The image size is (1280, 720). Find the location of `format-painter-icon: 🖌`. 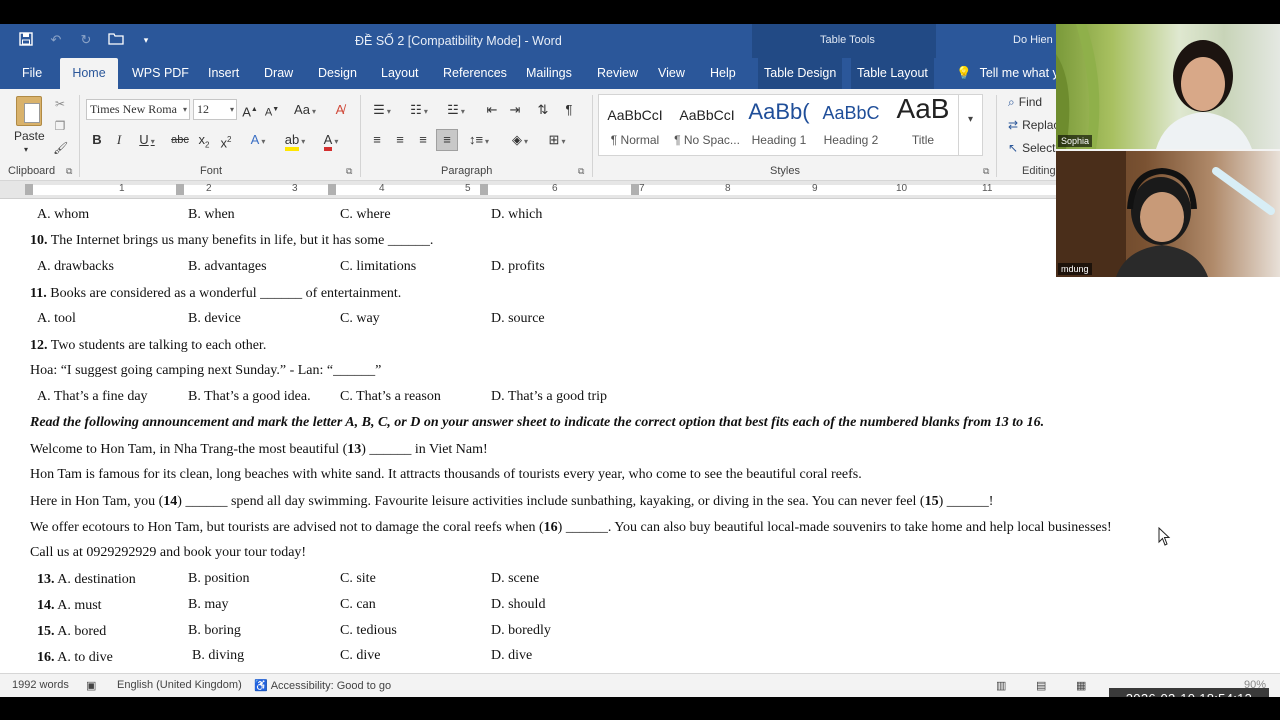

format-painter-icon: 🖌 is located at coordinates (60, 148).